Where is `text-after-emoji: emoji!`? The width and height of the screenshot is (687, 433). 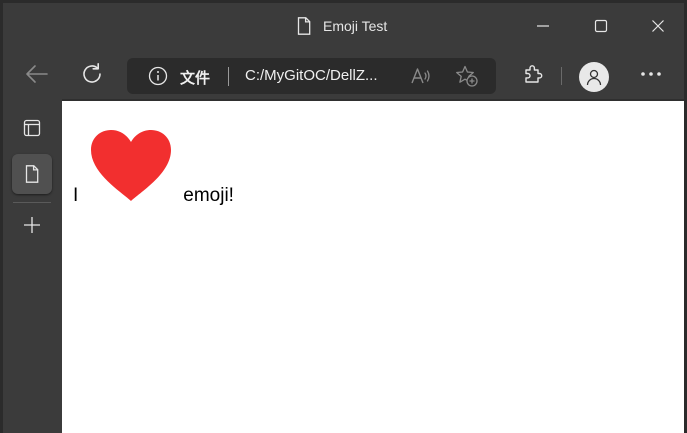 text-after-emoji: emoji! is located at coordinates (208, 195).